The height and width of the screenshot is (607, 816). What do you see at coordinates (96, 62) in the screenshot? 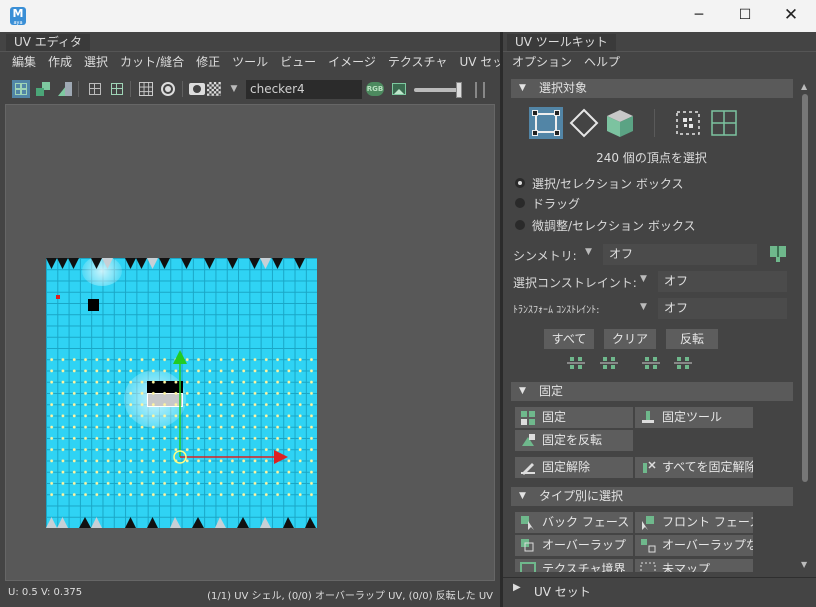
I see `menu-select: 選択` at bounding box center [96, 62].